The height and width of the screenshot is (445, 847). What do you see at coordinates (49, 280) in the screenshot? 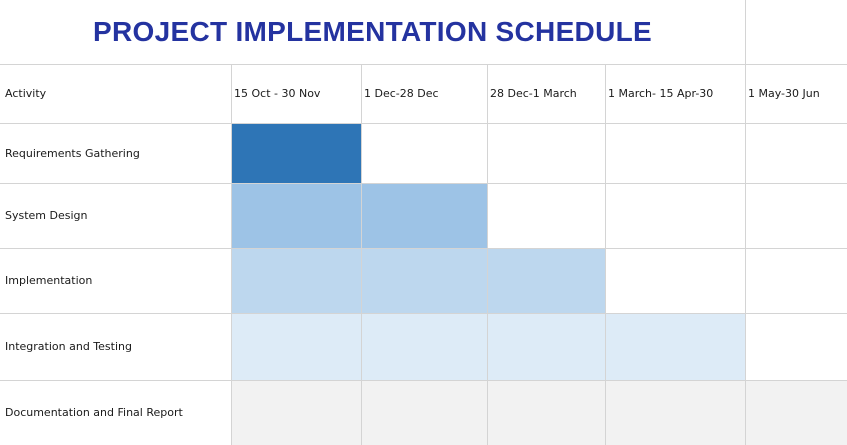
I see `activity-label-implementation: Implementation` at bounding box center [49, 280].